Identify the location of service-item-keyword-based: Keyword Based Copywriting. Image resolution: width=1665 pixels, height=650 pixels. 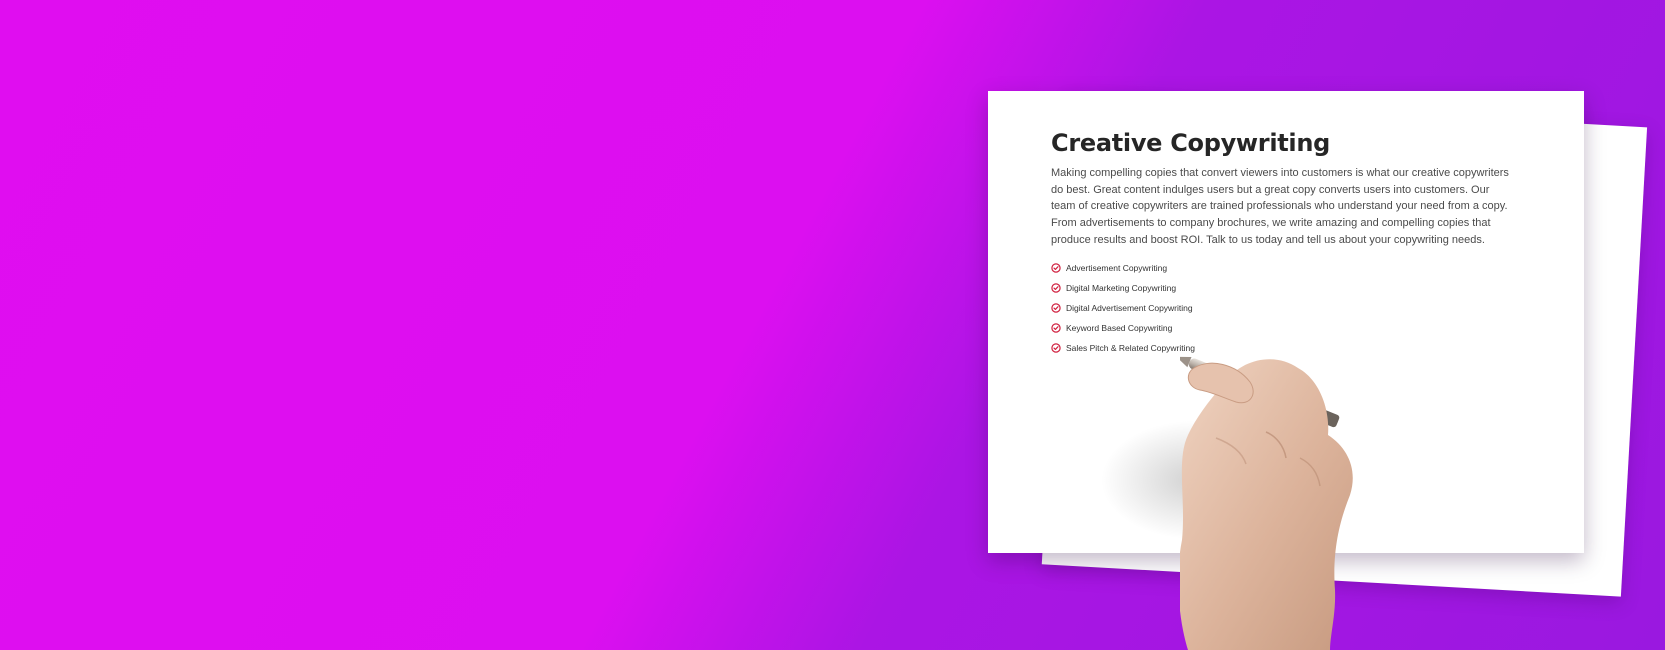
(1281, 328).